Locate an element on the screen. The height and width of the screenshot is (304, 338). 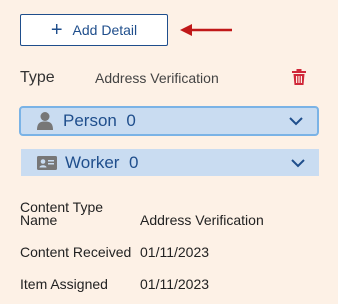
content-received-label: Content Received is located at coordinates (76, 252).